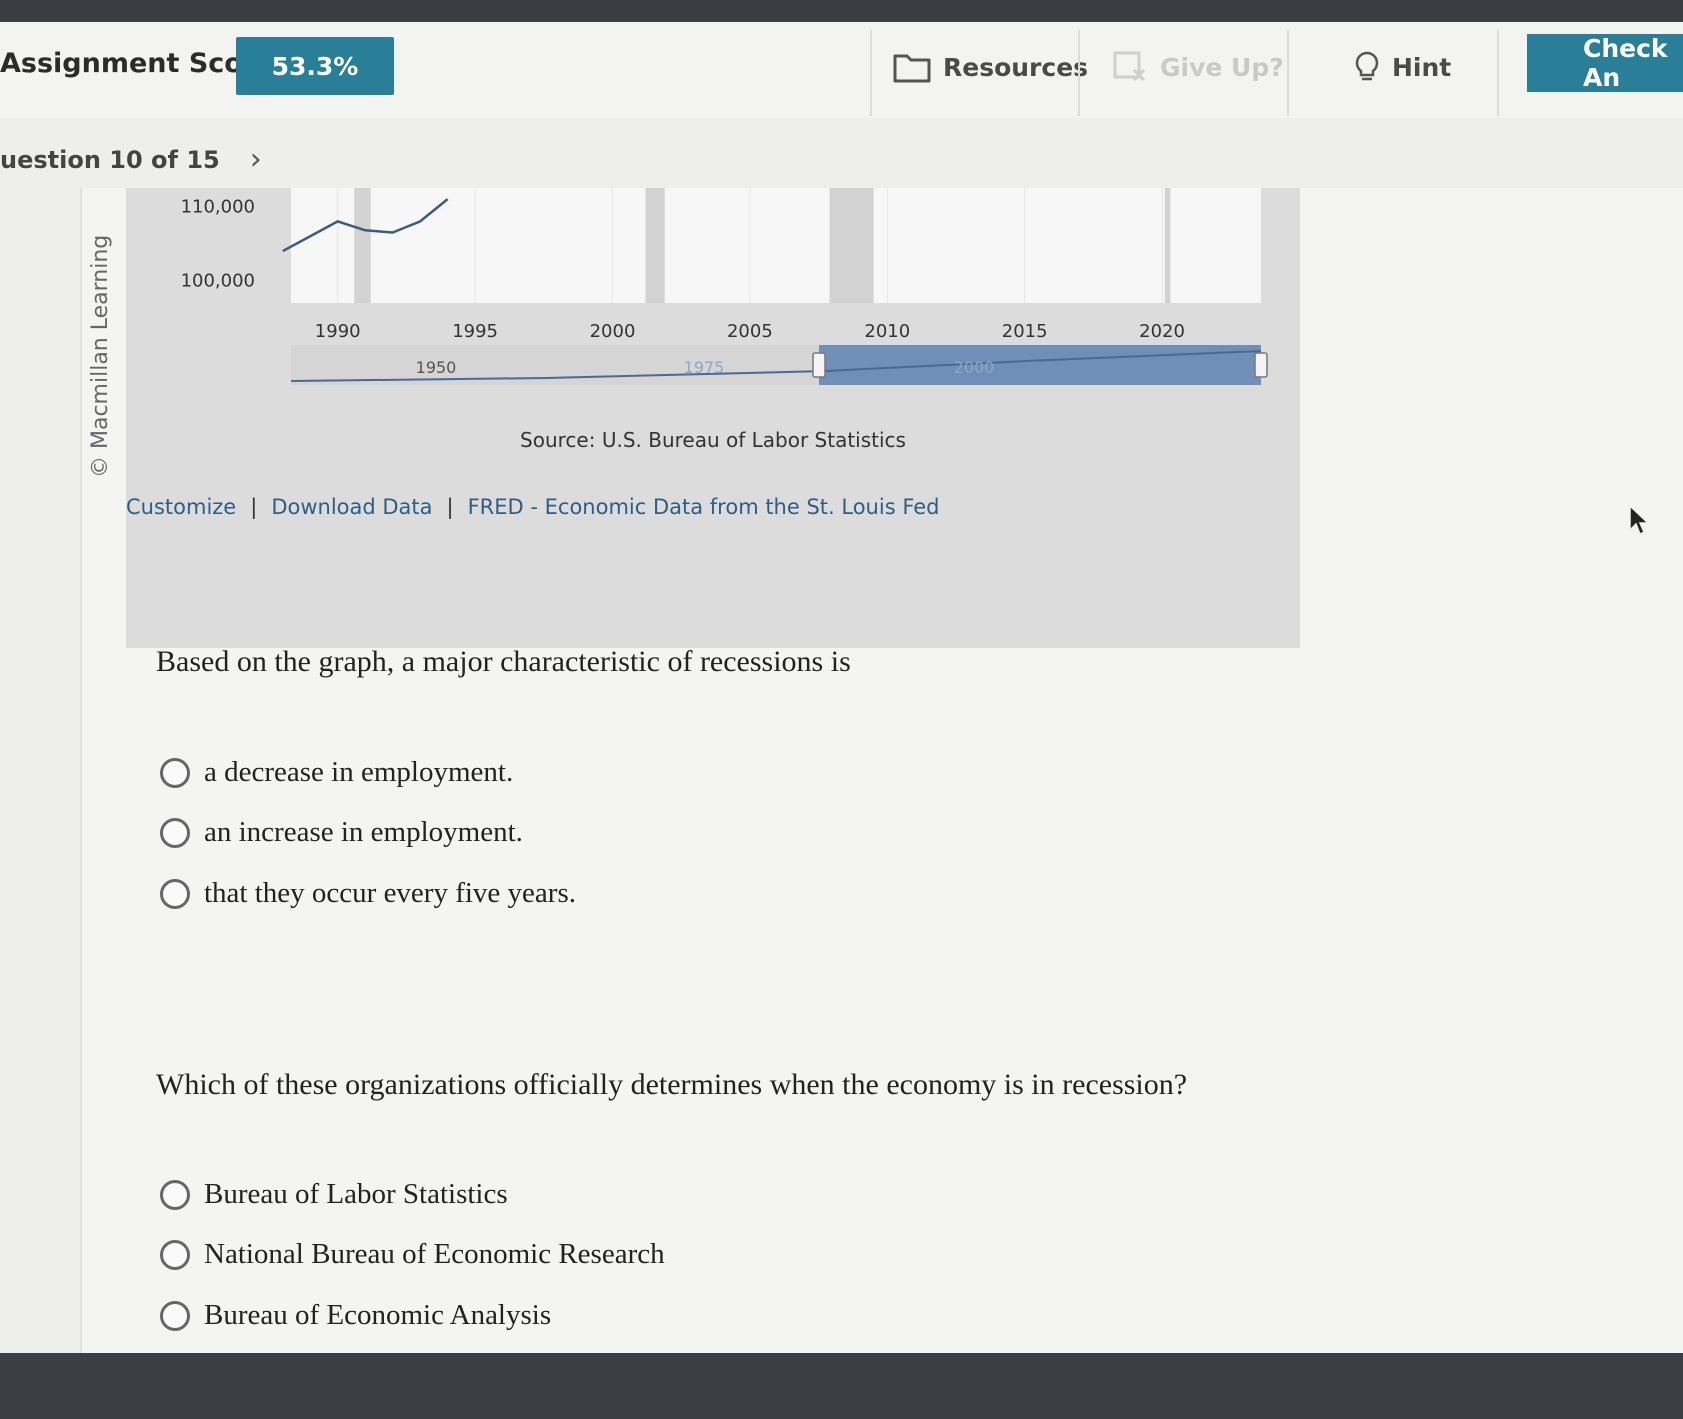  I want to click on q1-option: a decrease in employment., so click(336, 772).